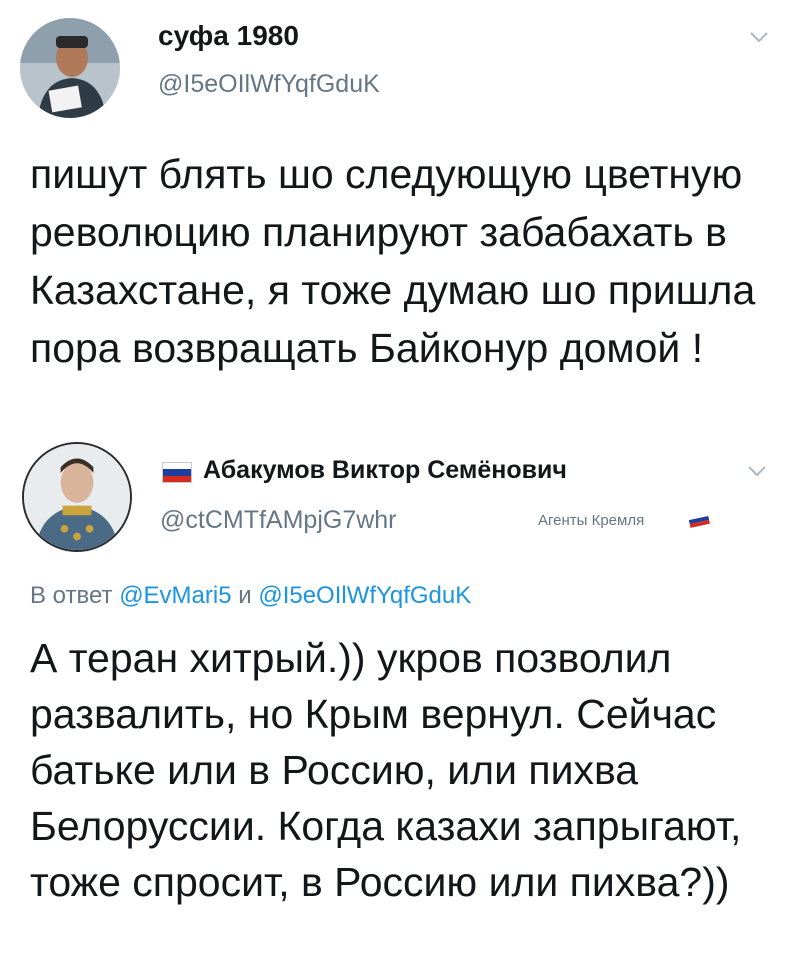 The height and width of the screenshot is (972, 800). Describe the element at coordinates (228, 36) in the screenshot. I see `display-name: суфа 1980` at that location.